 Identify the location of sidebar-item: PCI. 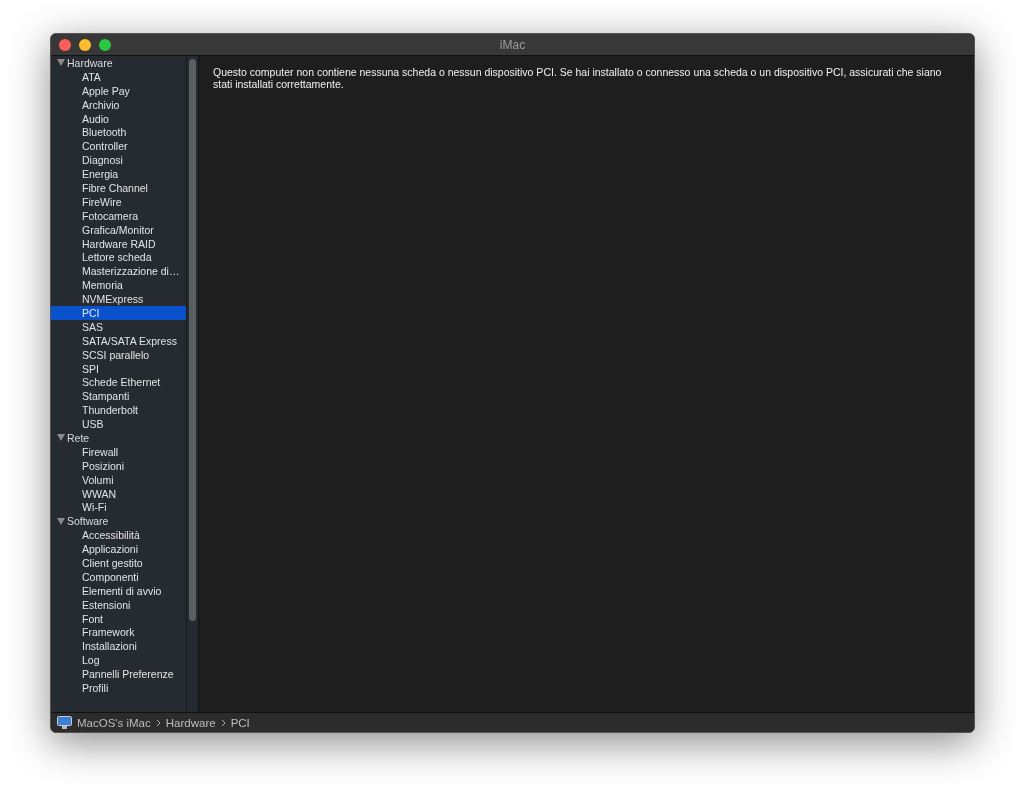
(118, 313).